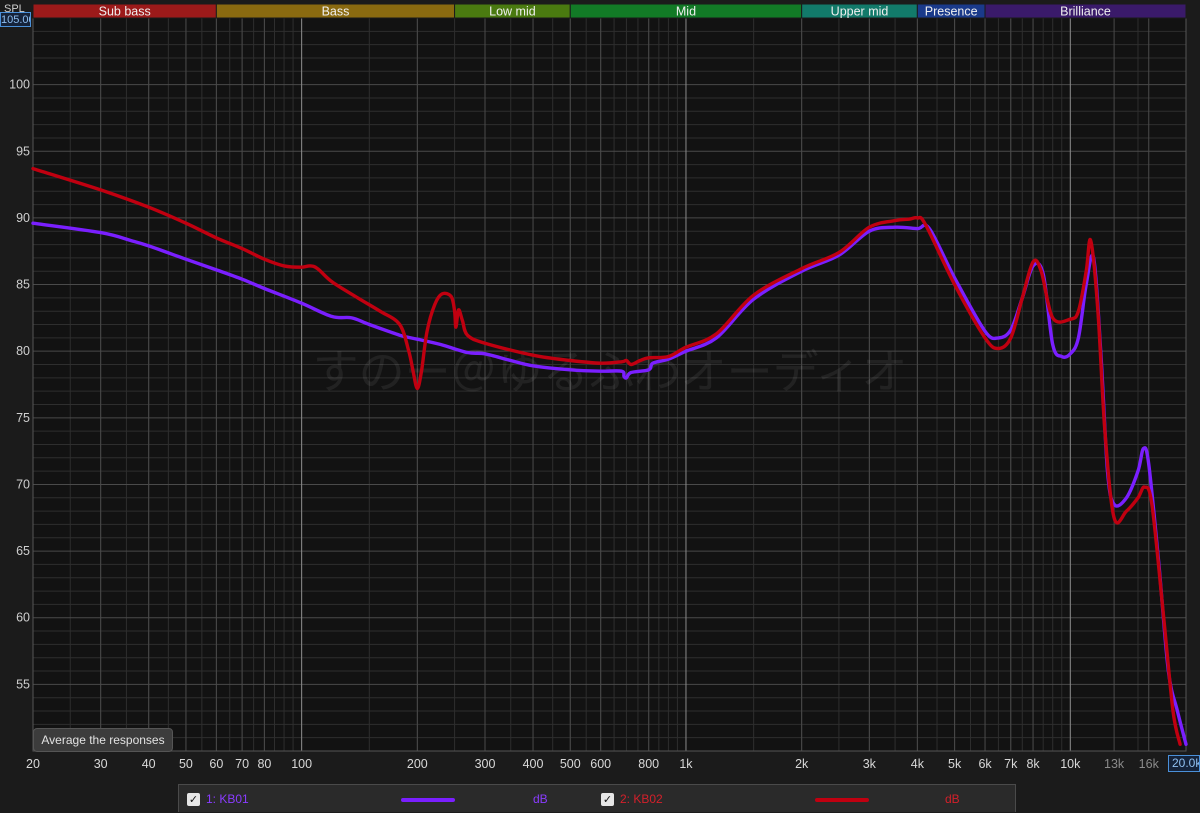  Describe the element at coordinates (570, 764) in the screenshot. I see `x-tick-label: 500` at that location.